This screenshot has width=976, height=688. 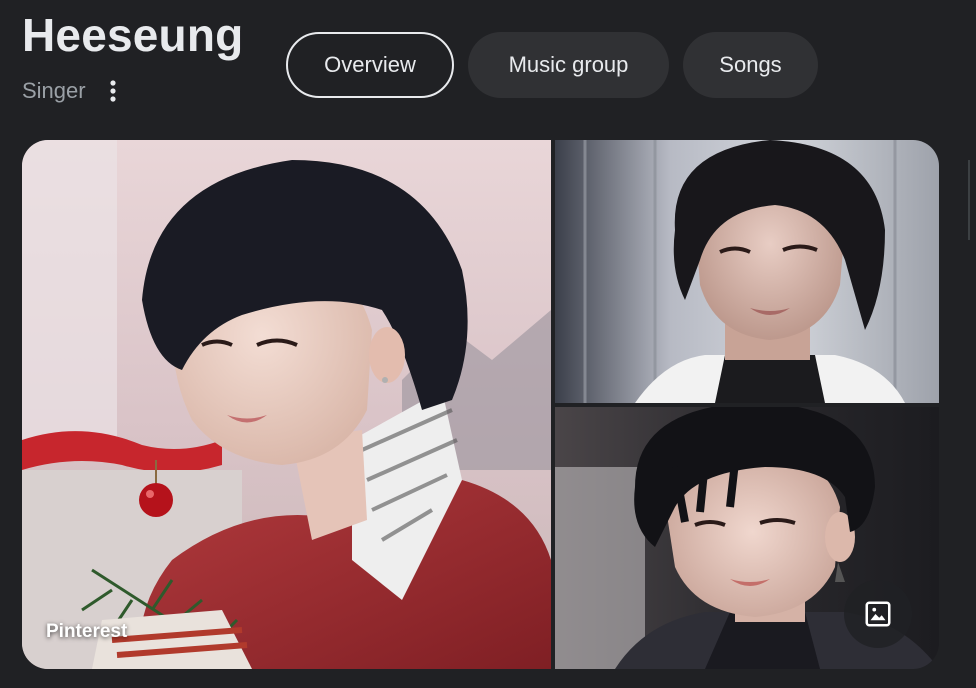 I want to click on entity-title: Heeseung, so click(x=133, y=35).